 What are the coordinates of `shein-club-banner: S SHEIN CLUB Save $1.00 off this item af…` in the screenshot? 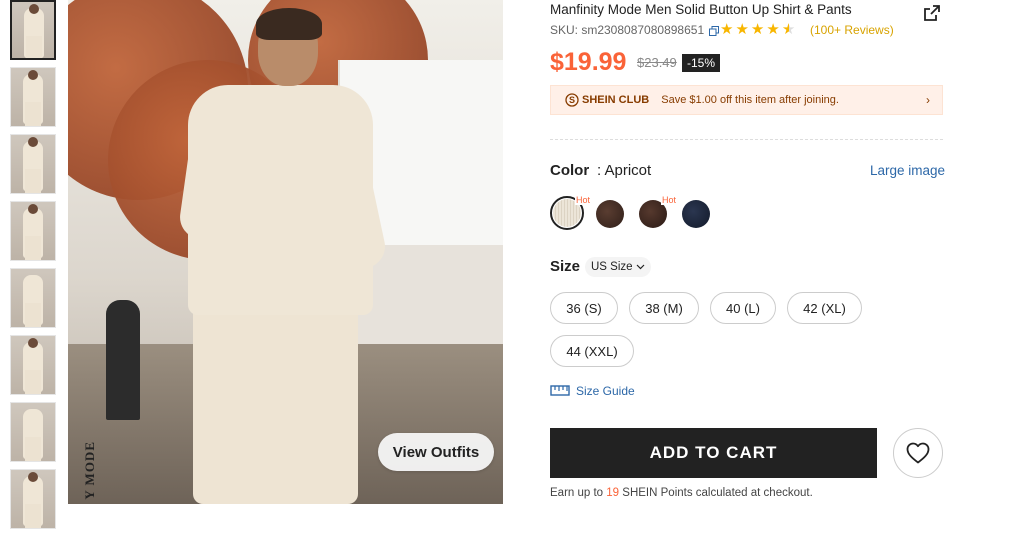 It's located at (746, 100).